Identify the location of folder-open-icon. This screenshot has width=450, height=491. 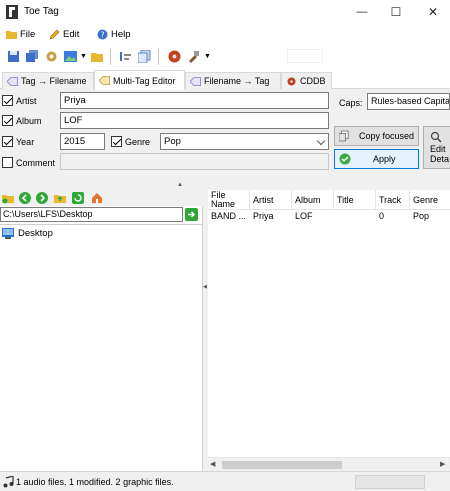
(97, 56).